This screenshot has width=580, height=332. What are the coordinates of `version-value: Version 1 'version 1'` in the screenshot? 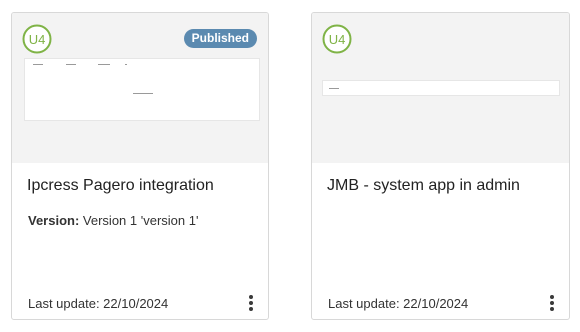 It's located at (140, 220).